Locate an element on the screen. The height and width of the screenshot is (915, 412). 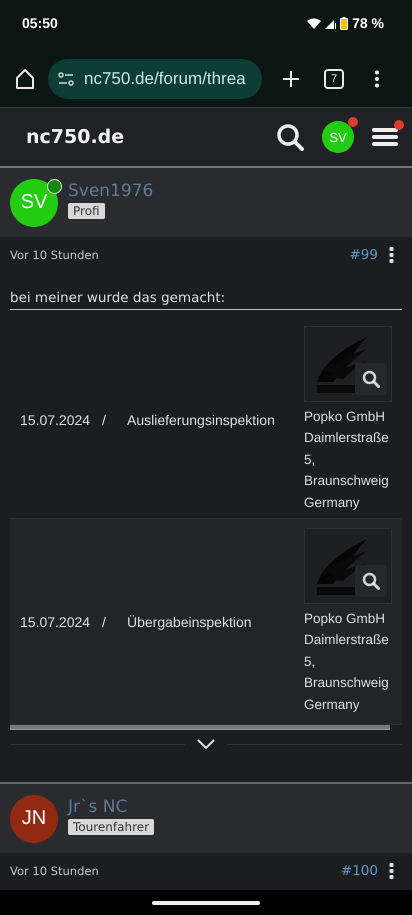
signal-icon is located at coordinates (330, 23).